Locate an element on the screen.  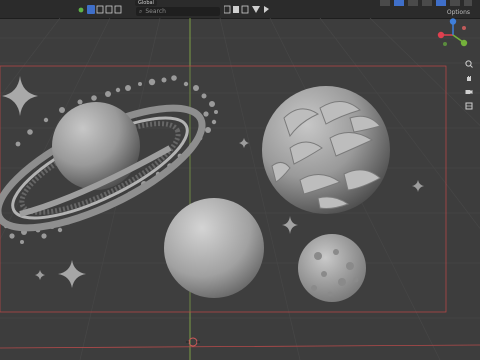
ringed-planet-body is located at coordinates (96, 146).